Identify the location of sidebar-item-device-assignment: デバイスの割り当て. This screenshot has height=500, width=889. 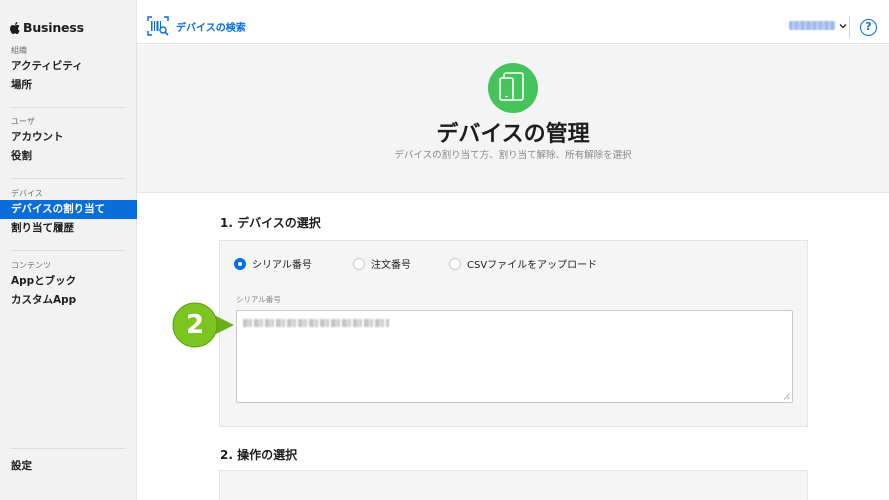
(68, 209).